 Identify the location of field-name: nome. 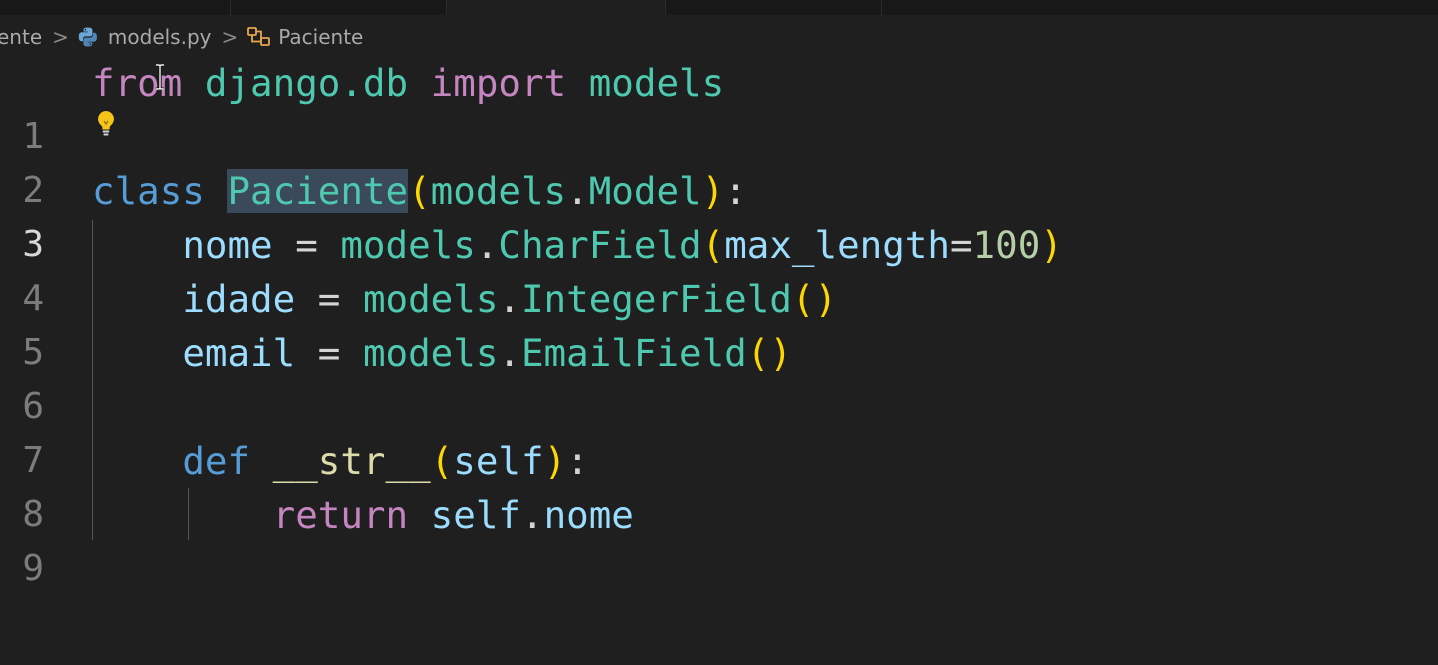
(227, 245).